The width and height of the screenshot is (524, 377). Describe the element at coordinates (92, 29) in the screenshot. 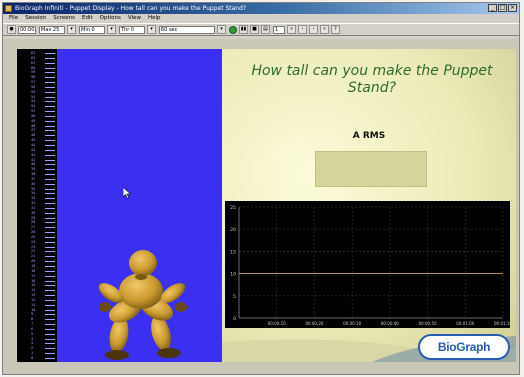

I see `min-field: Min 0` at that location.